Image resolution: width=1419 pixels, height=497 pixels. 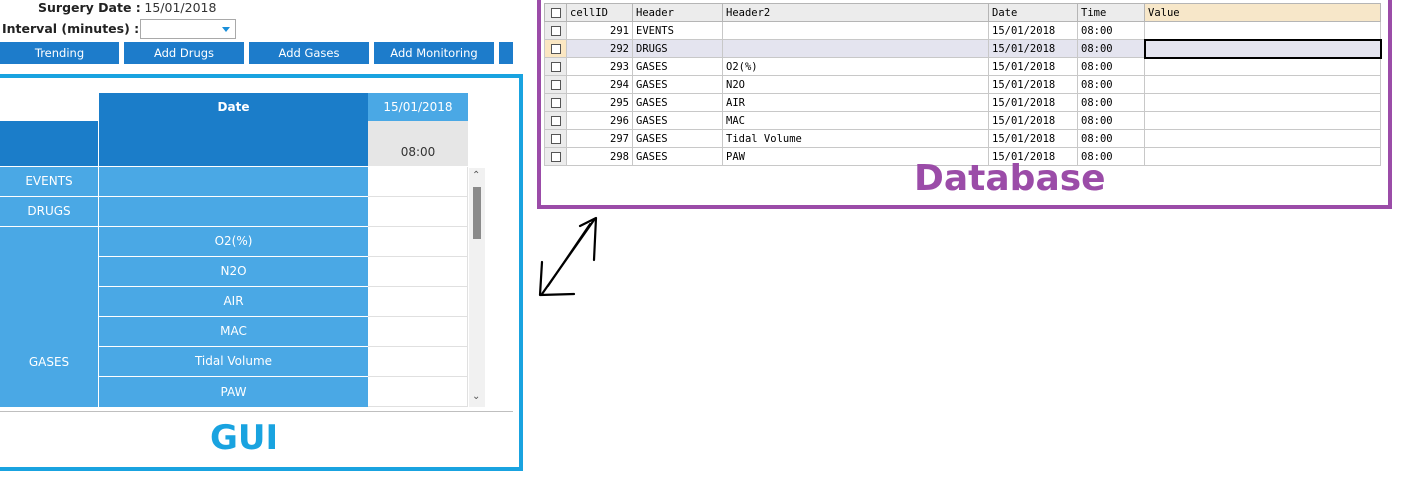 I want to click on row-sublabel-o2: O2(%), so click(x=233, y=241).